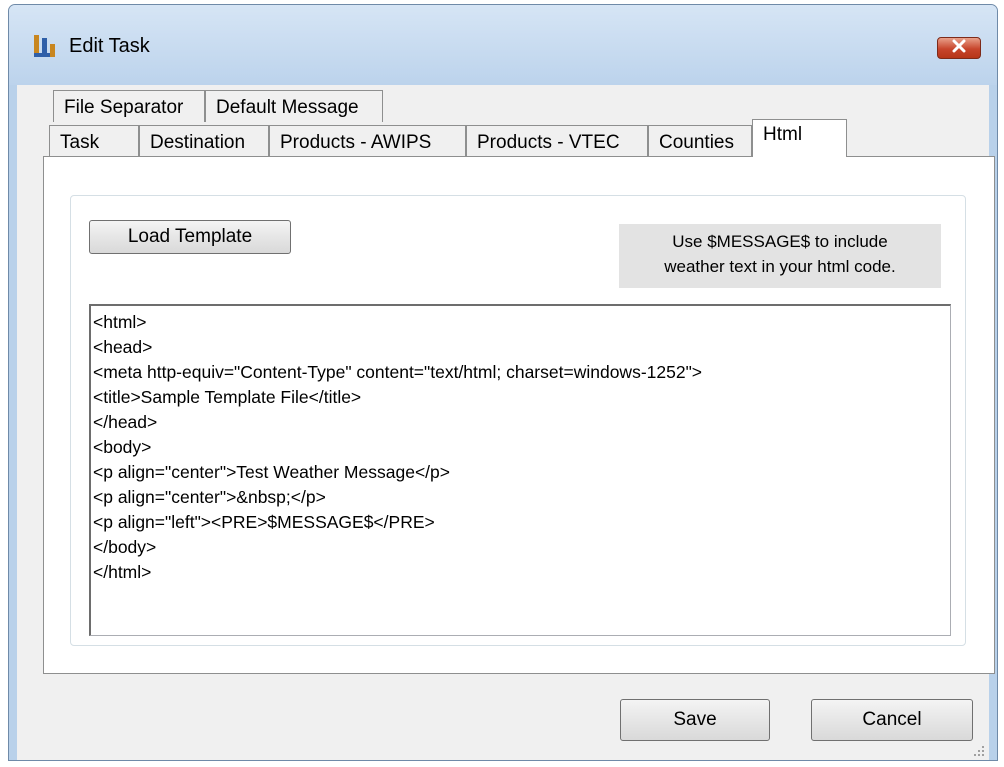 This screenshot has width=1004, height=767. I want to click on tab-label: Destination, so click(198, 142).